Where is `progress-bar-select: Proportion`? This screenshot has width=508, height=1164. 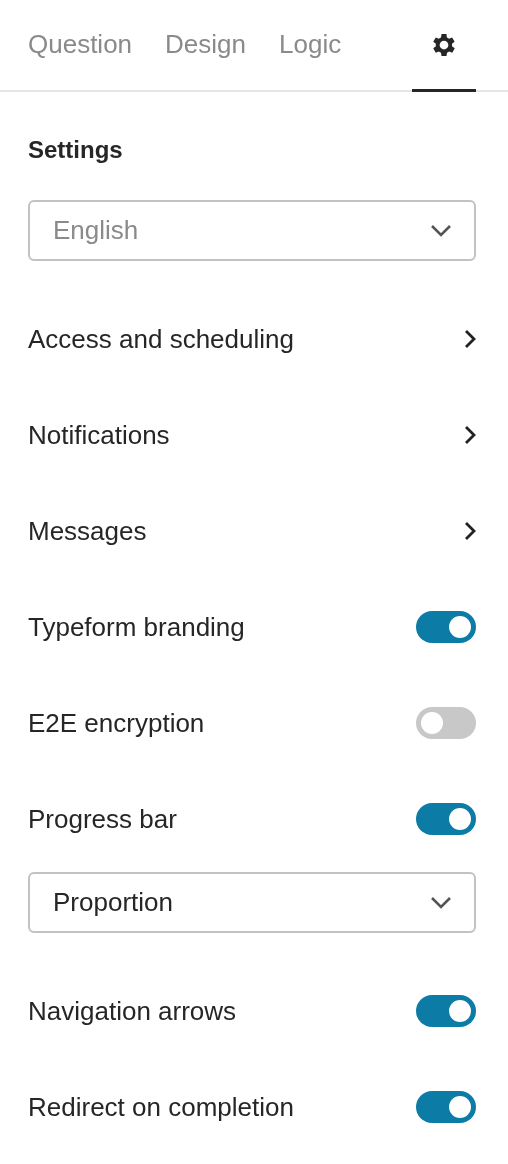 progress-bar-select: Proportion is located at coordinates (252, 902).